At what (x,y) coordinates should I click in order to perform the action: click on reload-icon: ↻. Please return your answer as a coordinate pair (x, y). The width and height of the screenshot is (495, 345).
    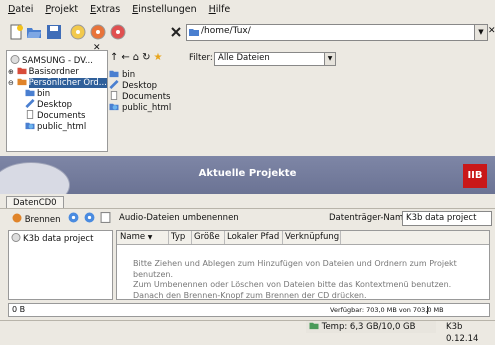
    Looking at the image, I should click on (147, 57).